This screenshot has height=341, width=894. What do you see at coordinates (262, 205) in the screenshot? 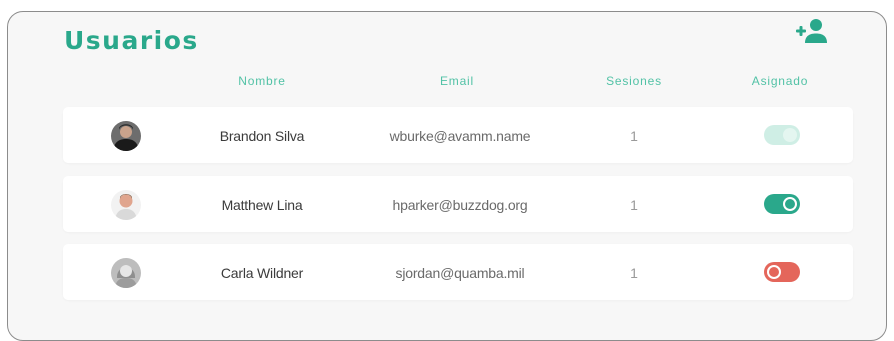
I see `user-name: Matthew Lina` at bounding box center [262, 205].